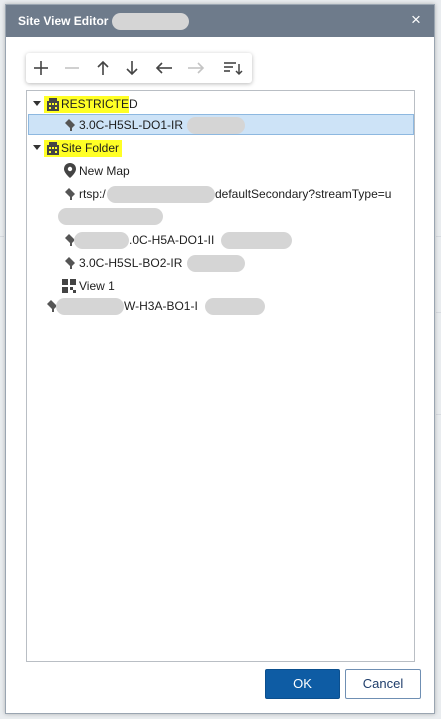 The height and width of the screenshot is (719, 441). I want to click on cancel-button: Cancel, so click(383, 684).